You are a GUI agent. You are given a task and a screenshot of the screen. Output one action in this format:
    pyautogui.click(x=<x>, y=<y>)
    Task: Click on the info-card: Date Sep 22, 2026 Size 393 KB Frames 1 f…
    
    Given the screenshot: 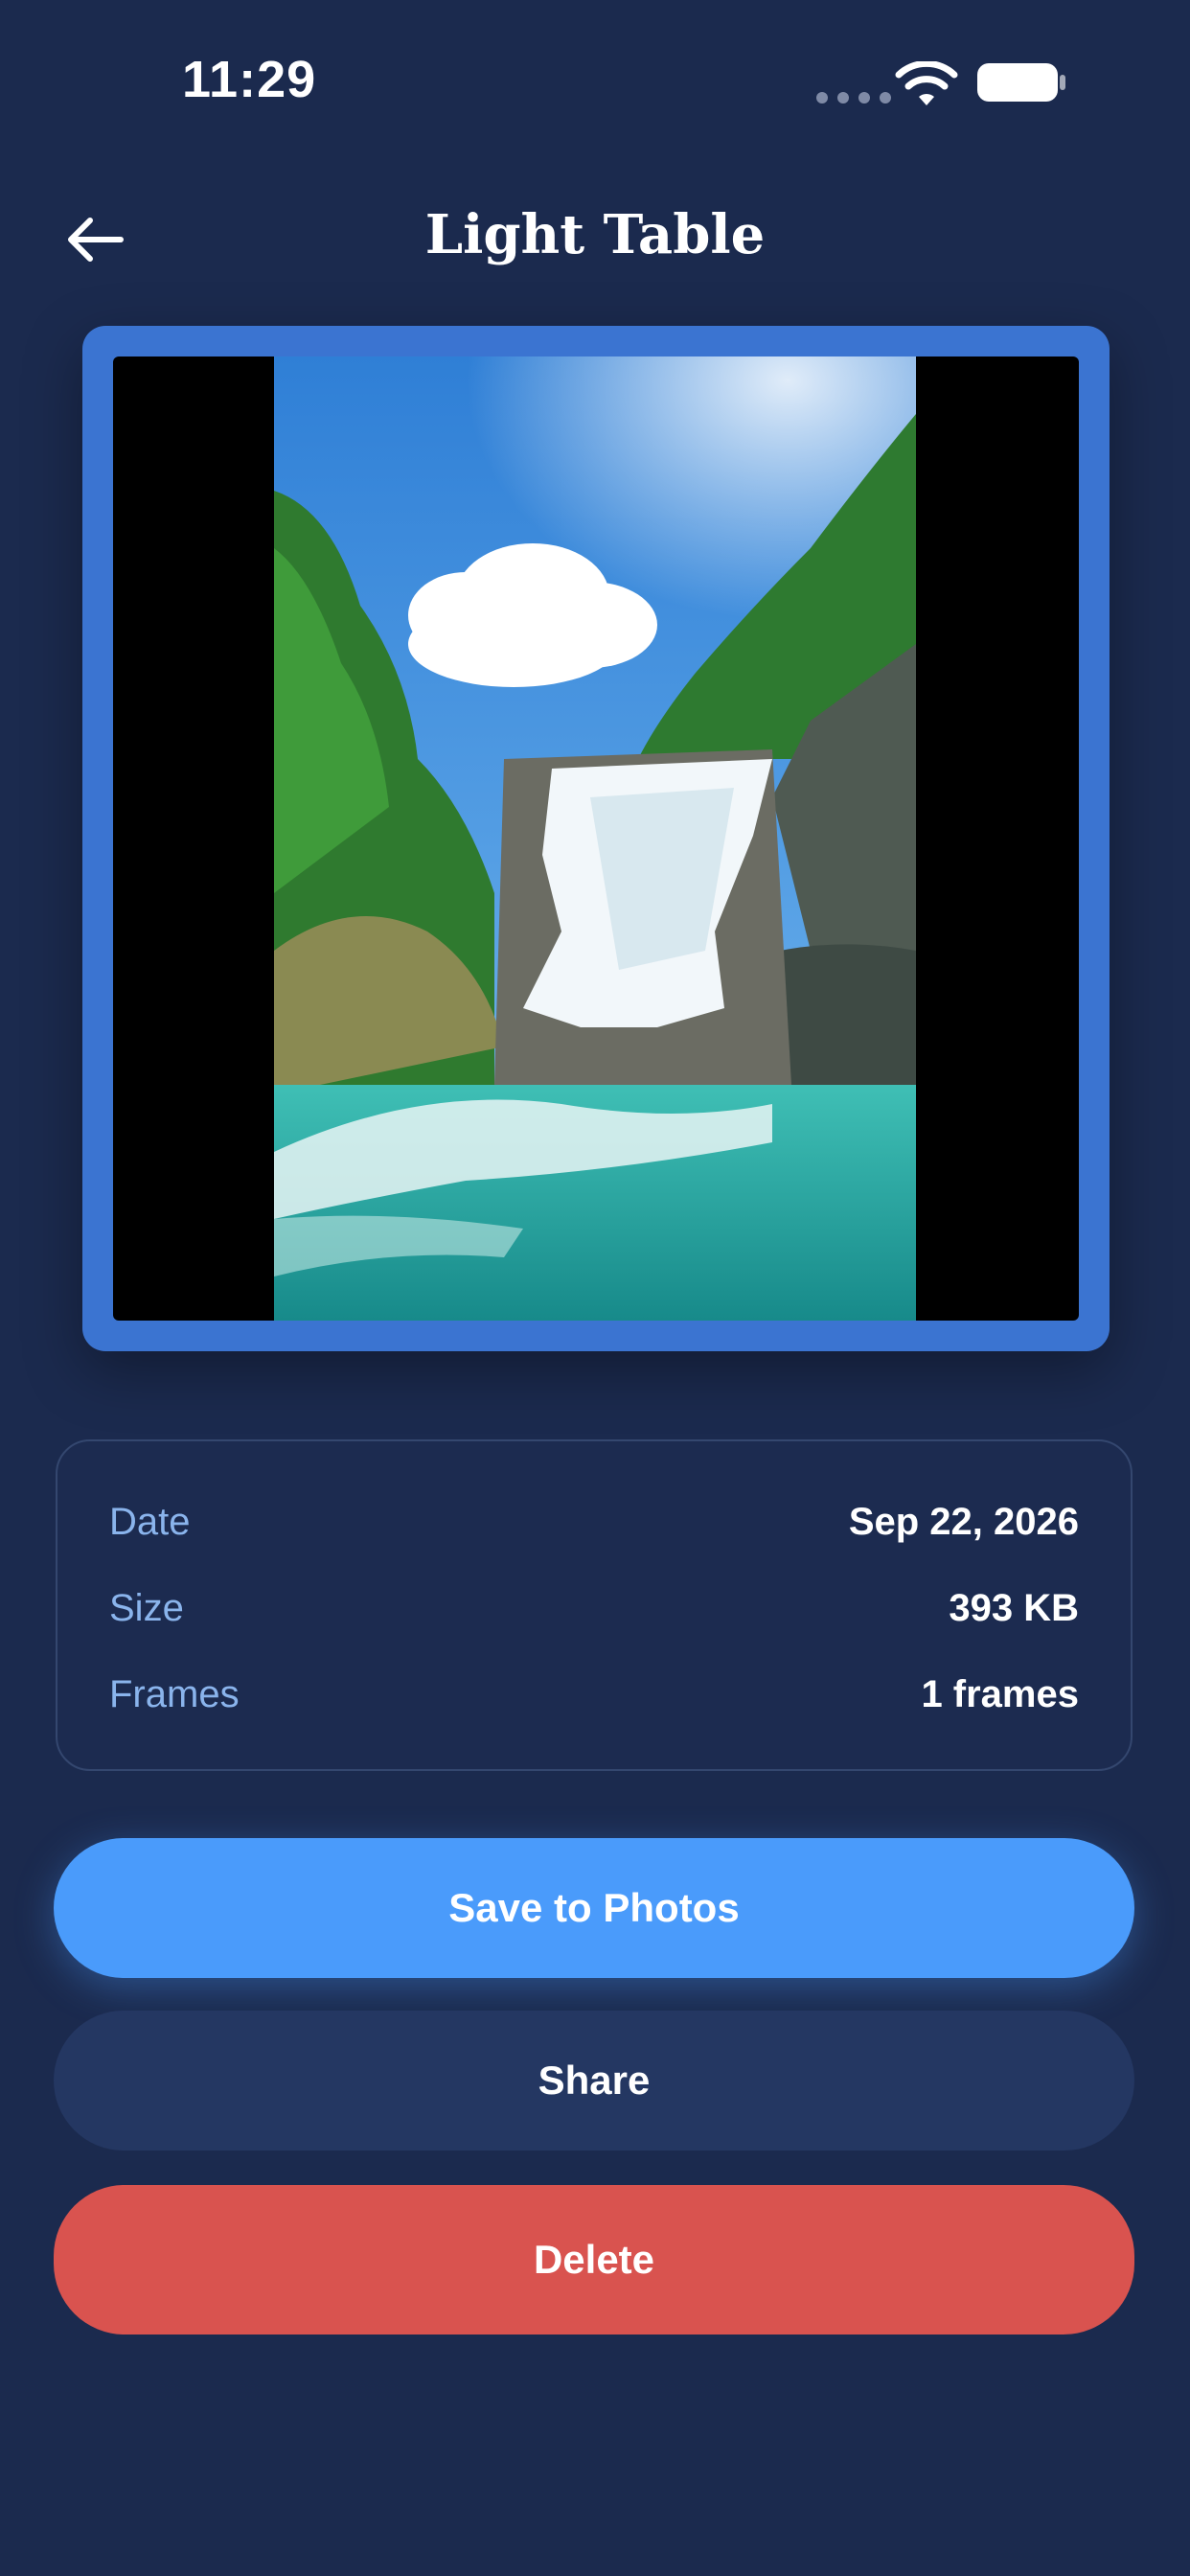 What is the action you would take?
    pyautogui.click(x=594, y=1605)
    